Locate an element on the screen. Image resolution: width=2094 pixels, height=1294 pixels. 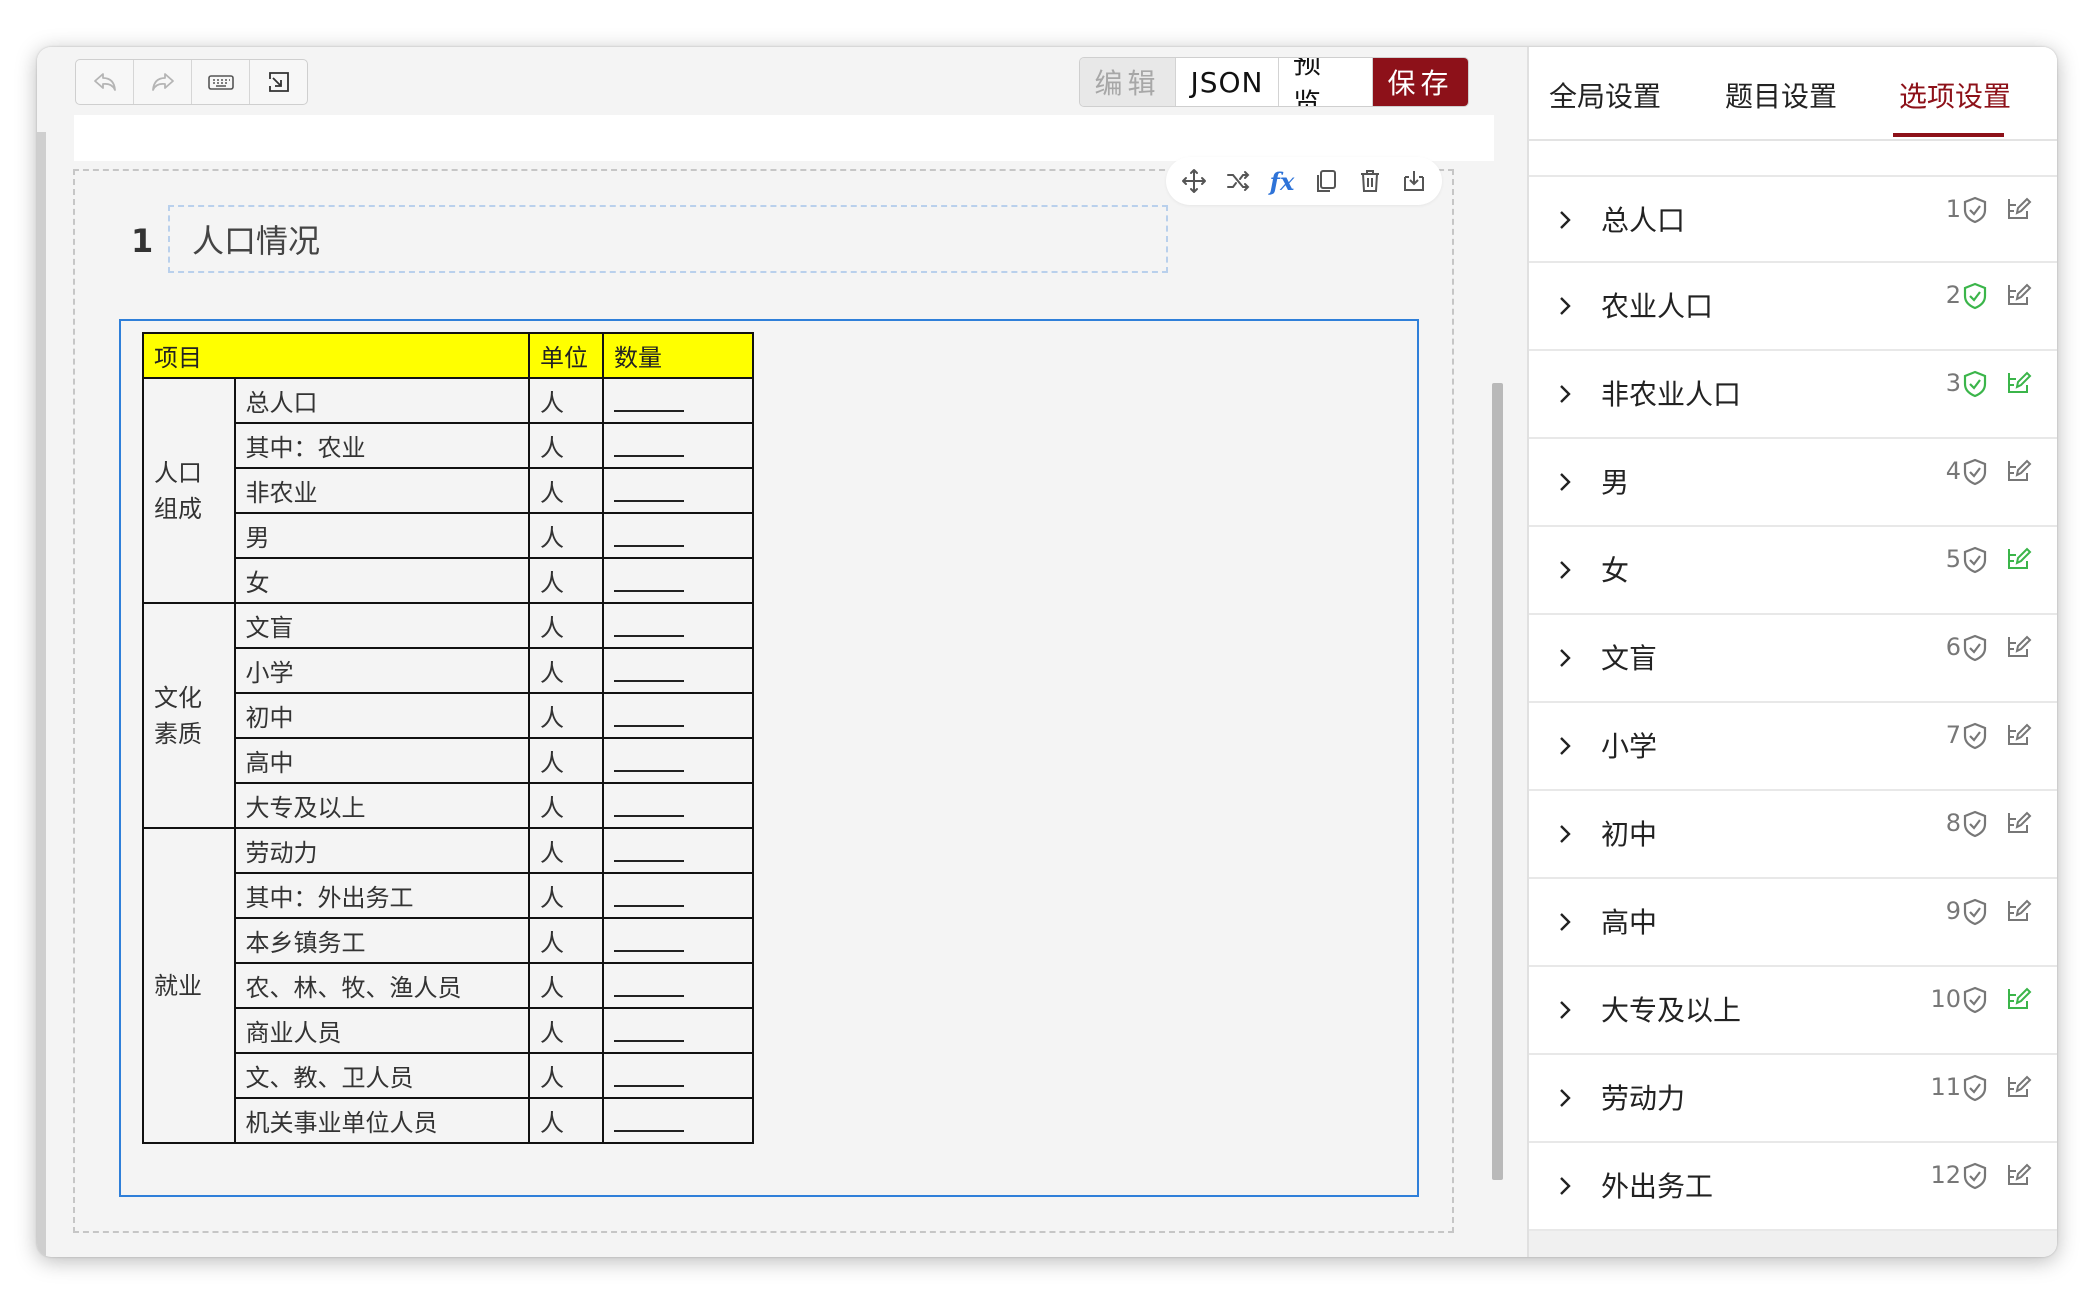
tab-option-settings: 选项设置 is located at coordinates (1955, 95).